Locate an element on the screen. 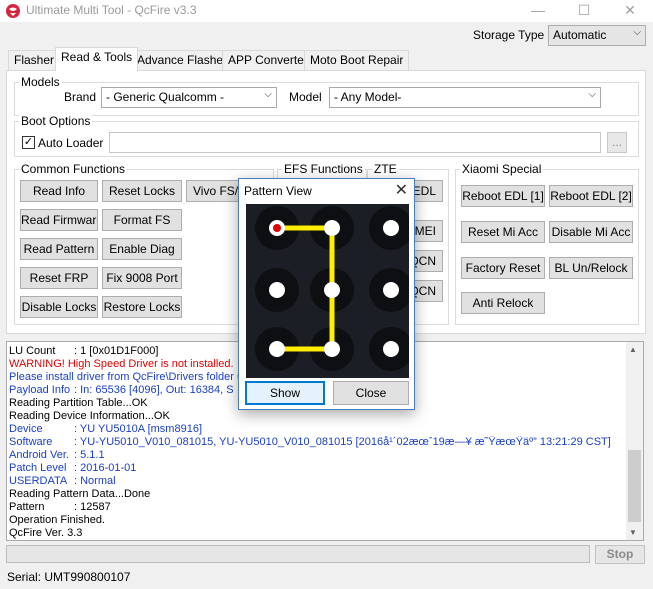  maximize-button: ☐ is located at coordinates (584, 11).